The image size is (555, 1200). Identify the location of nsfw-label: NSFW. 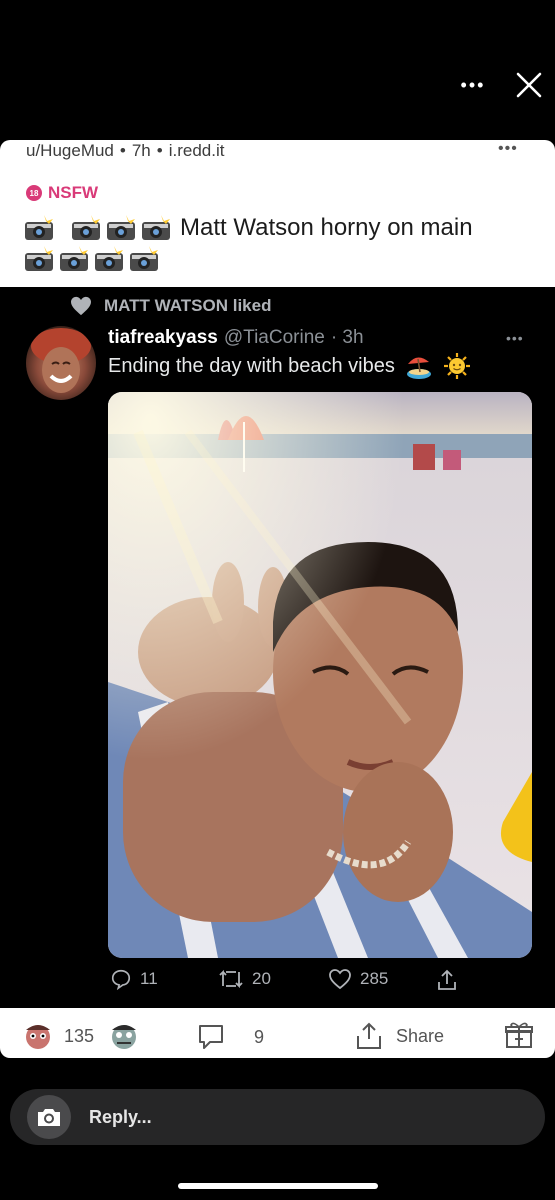
(73, 192).